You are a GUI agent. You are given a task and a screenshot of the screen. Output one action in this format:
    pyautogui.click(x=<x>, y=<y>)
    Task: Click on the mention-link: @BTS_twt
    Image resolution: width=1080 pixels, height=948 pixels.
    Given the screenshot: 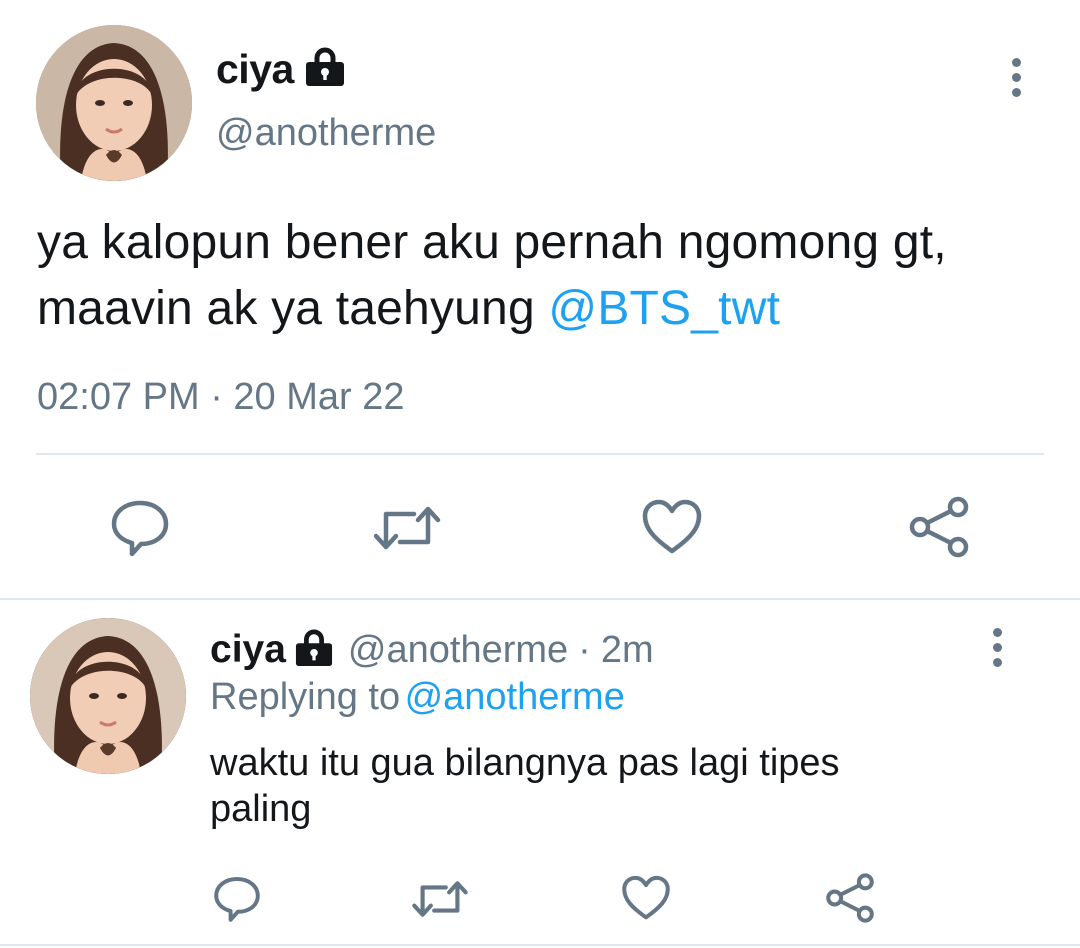 What is the action you would take?
    pyautogui.click(x=664, y=308)
    